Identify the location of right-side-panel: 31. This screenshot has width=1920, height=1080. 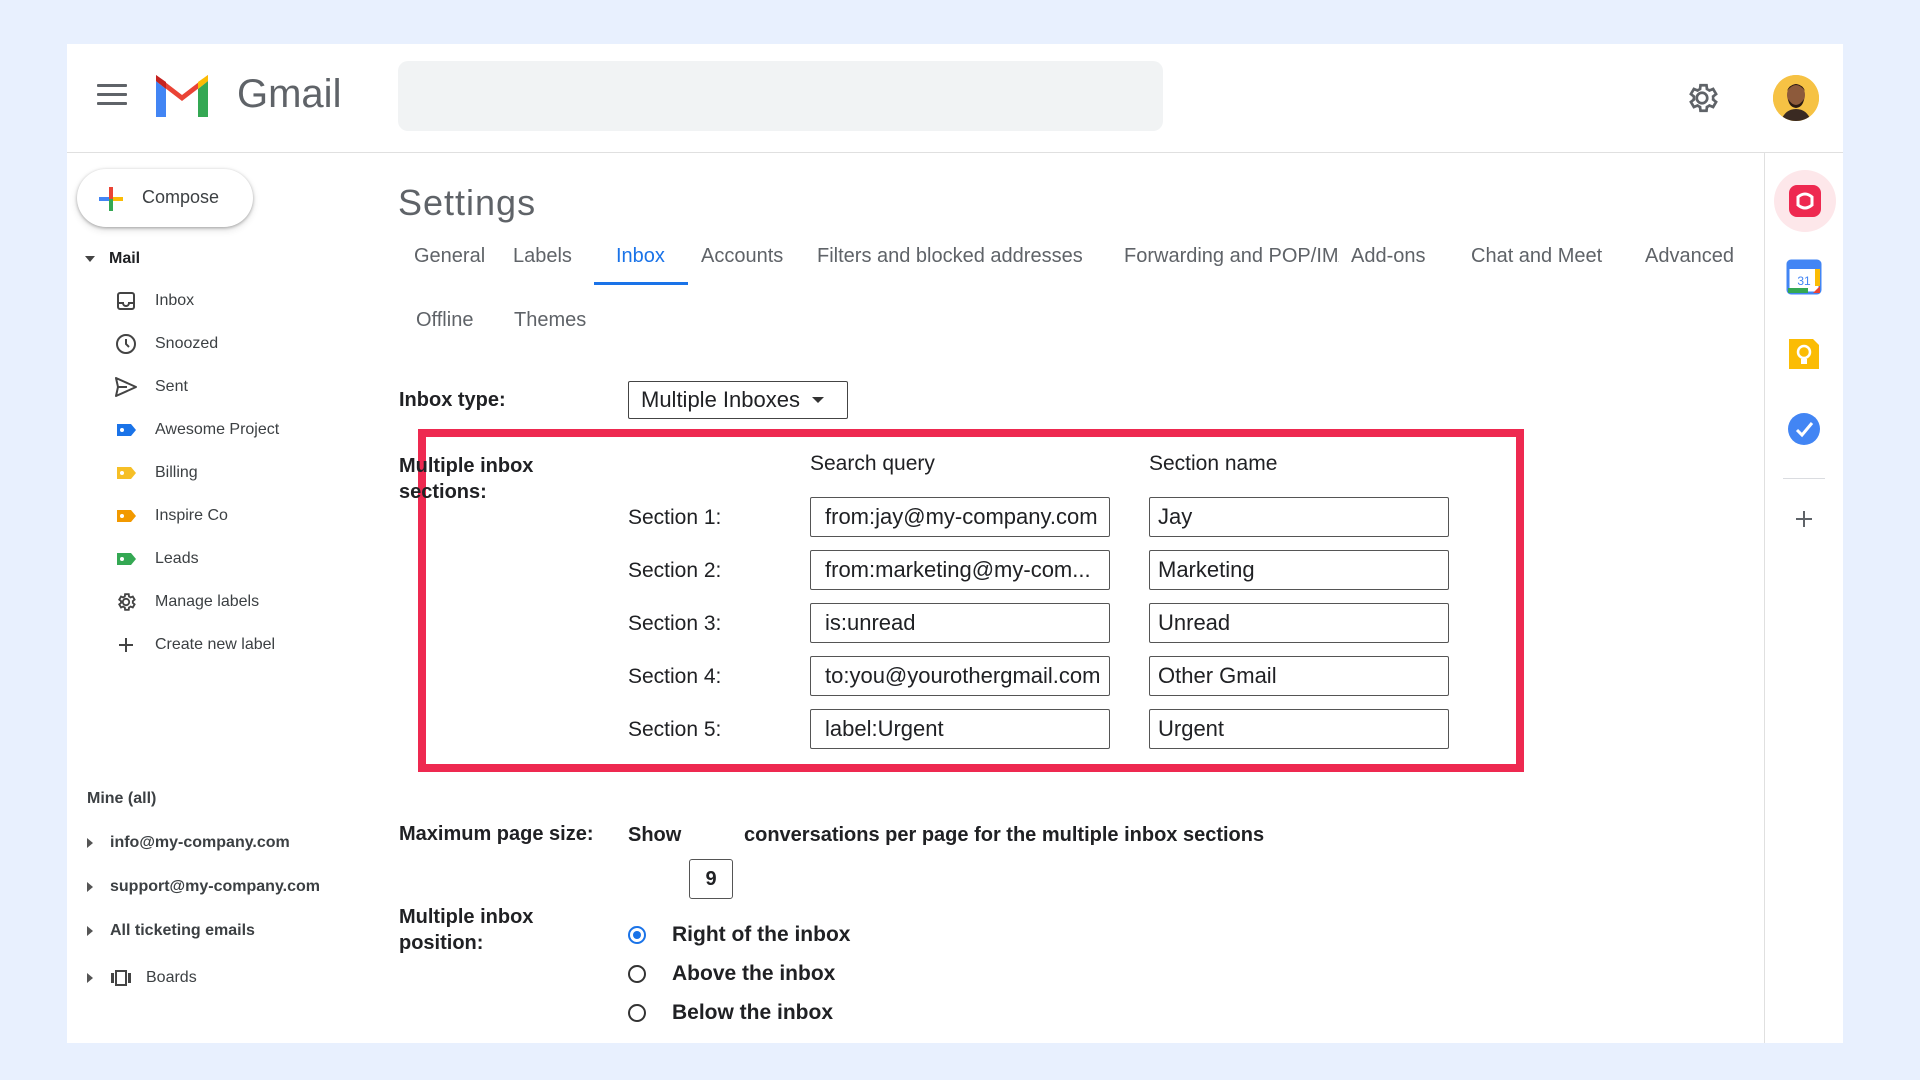
(1803, 597).